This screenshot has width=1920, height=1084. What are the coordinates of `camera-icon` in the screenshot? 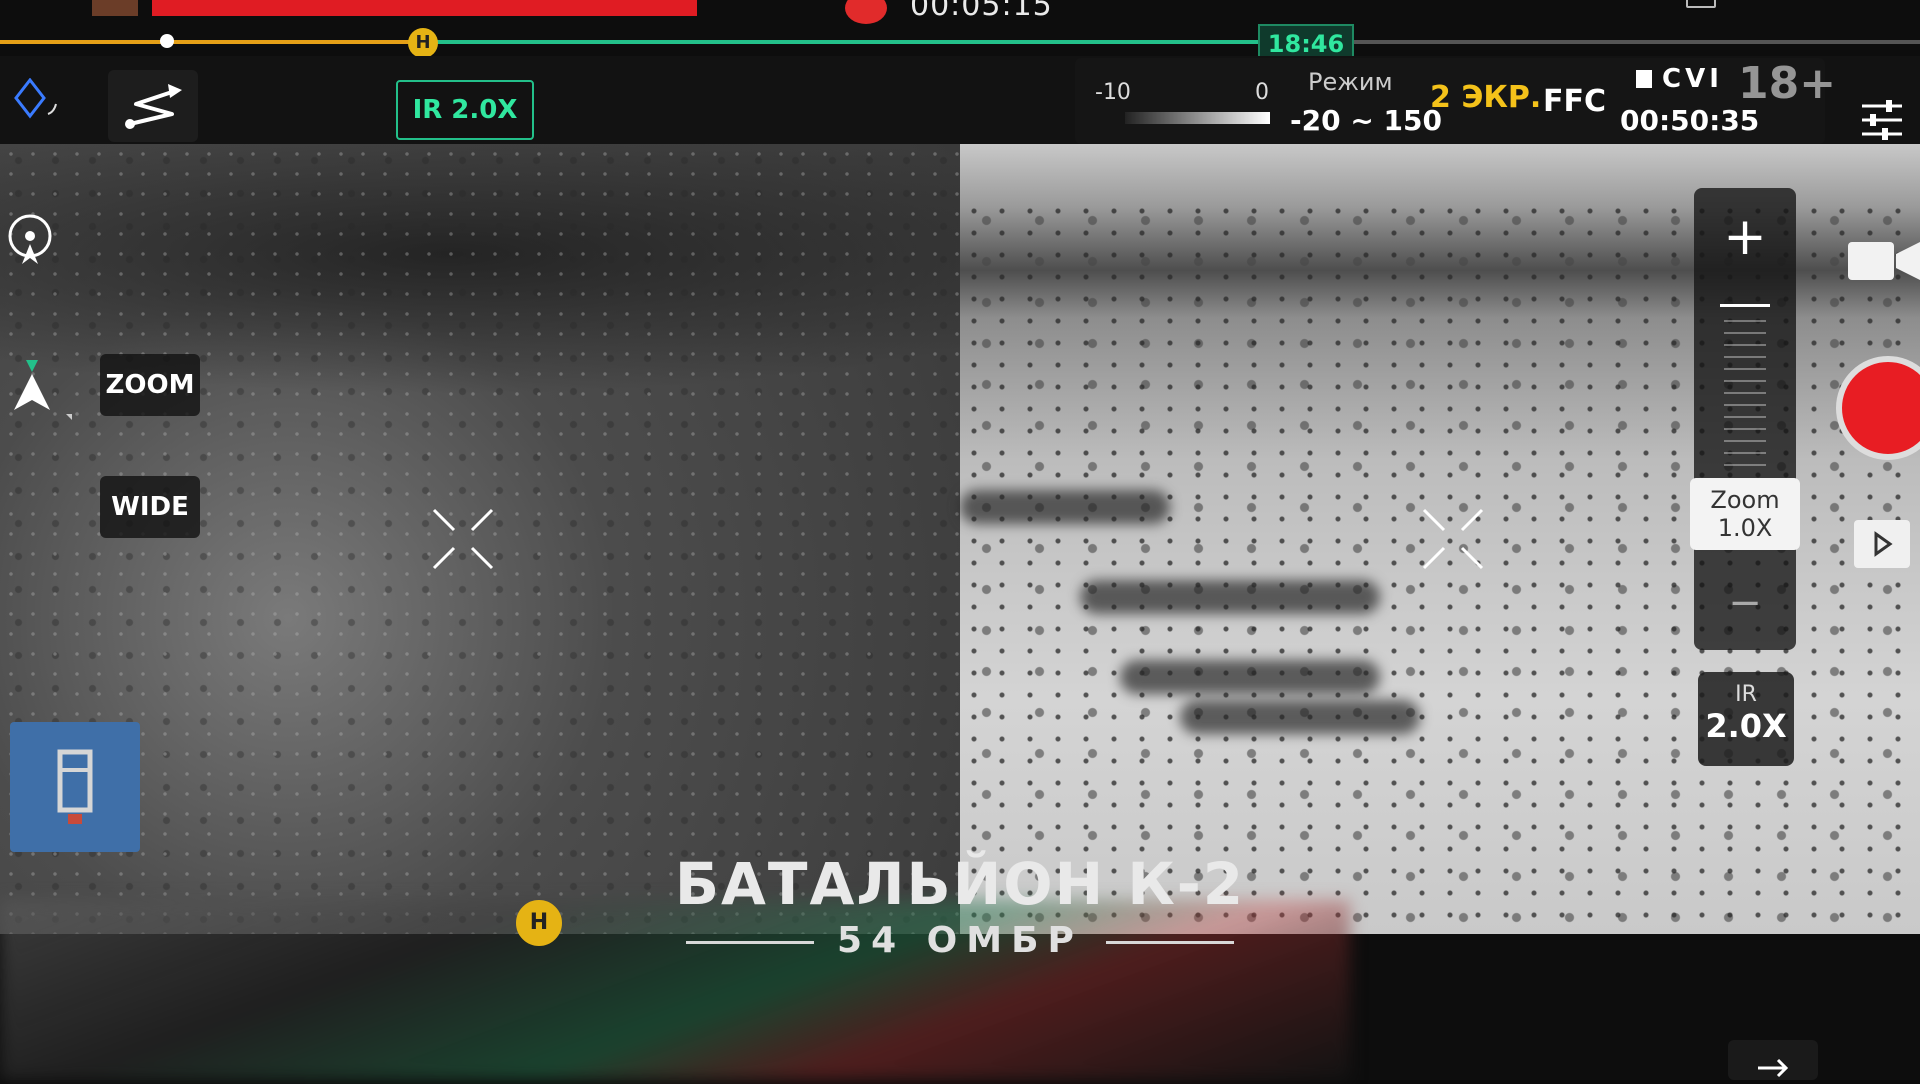 It's located at (1883, 261).